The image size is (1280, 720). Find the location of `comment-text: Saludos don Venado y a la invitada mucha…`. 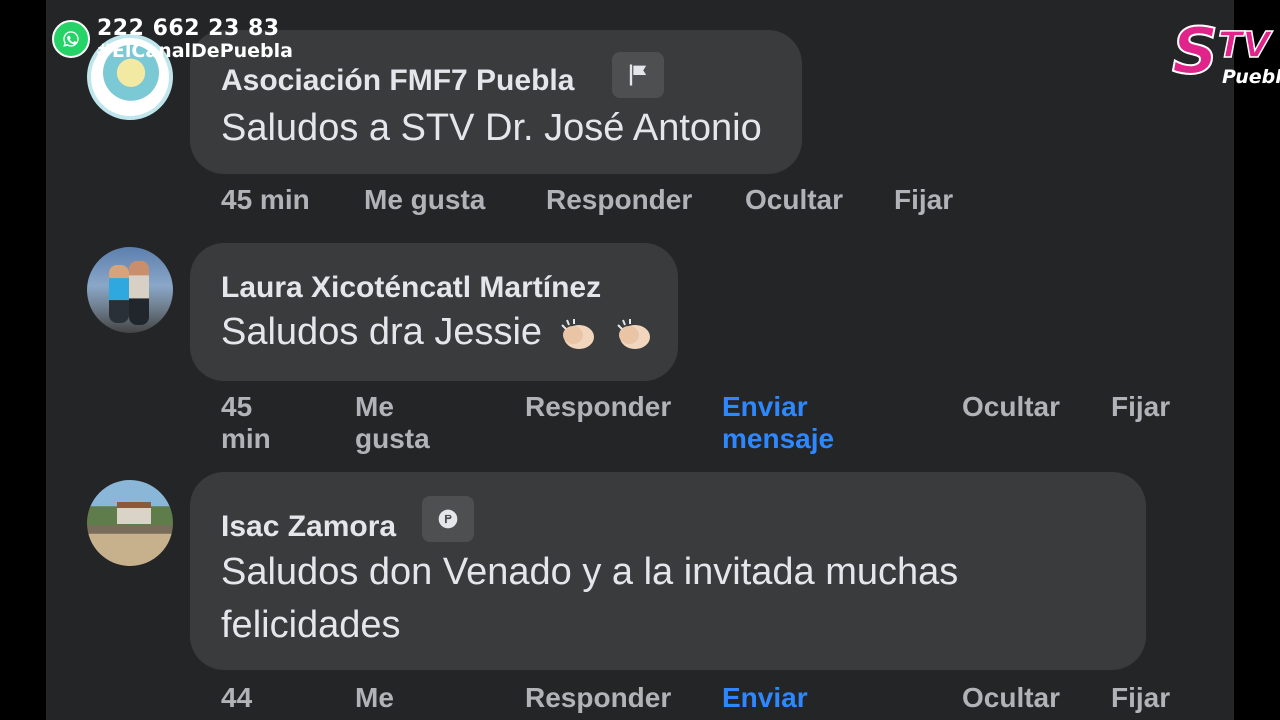

comment-text: Saludos don Venado y a la invitada mucha… is located at coordinates (589, 599).